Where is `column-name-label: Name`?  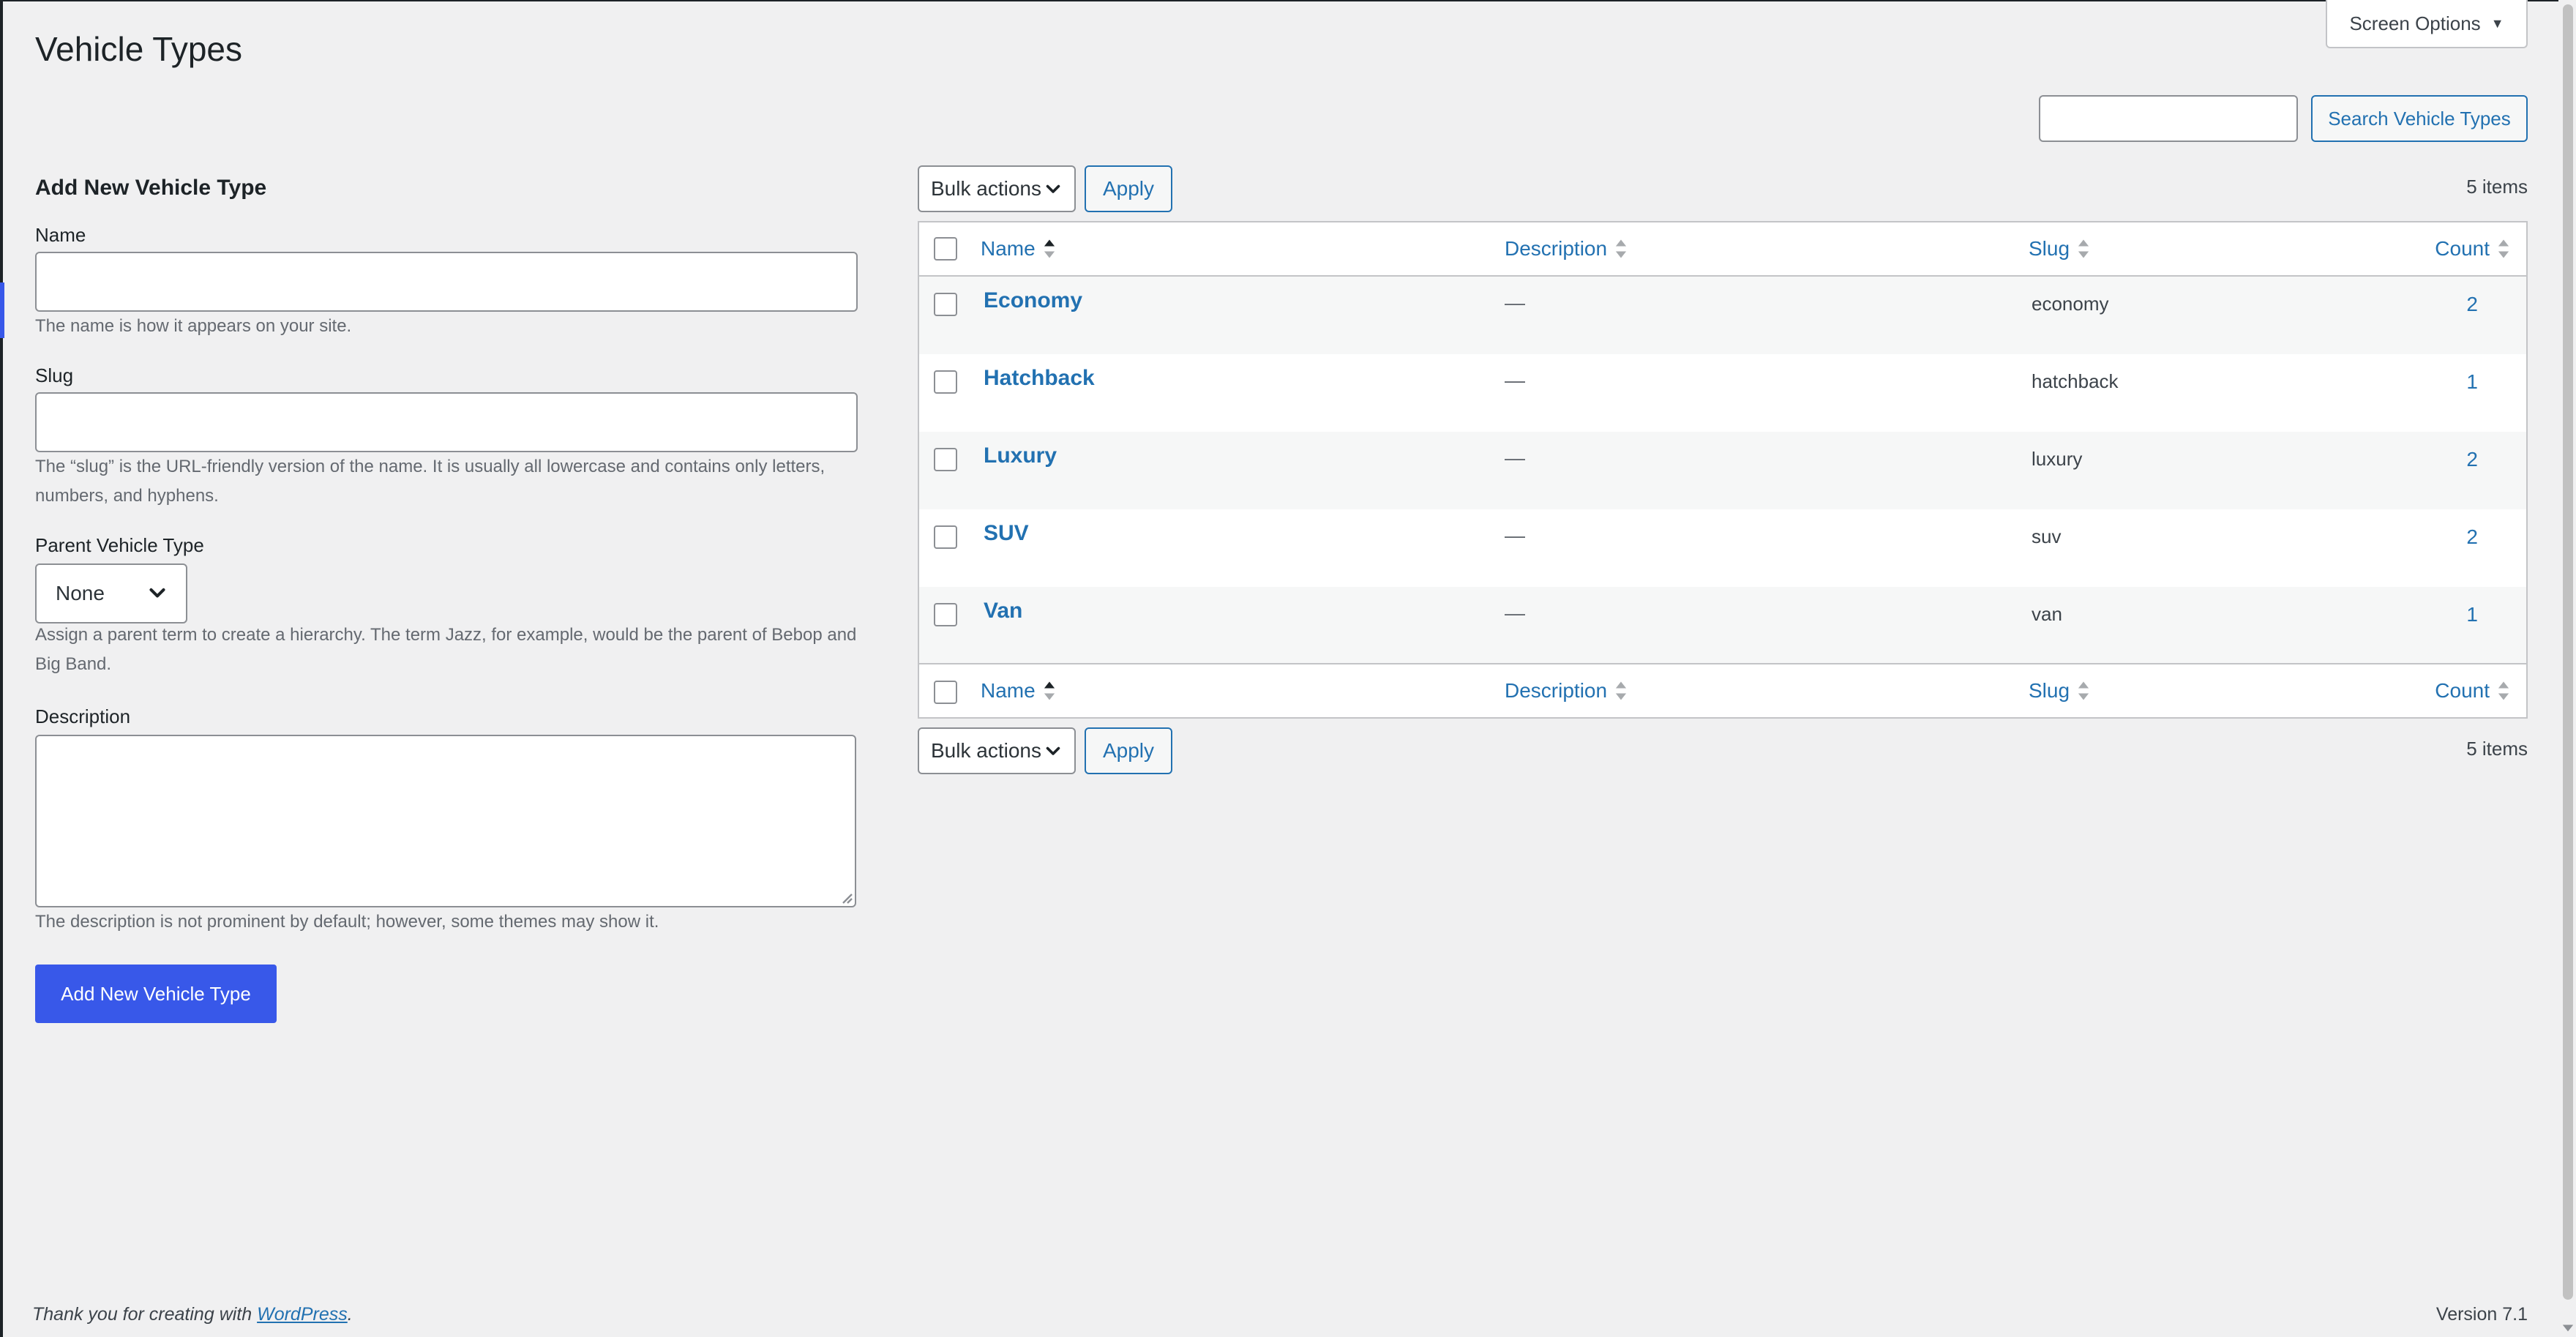 column-name-label: Name is located at coordinates (1008, 248).